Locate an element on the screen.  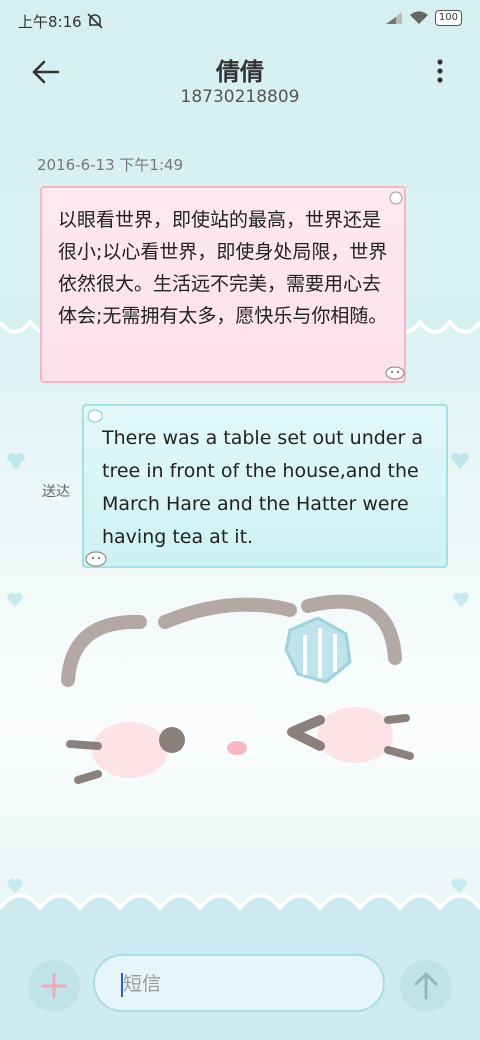
send-button is located at coordinates (426, 986).